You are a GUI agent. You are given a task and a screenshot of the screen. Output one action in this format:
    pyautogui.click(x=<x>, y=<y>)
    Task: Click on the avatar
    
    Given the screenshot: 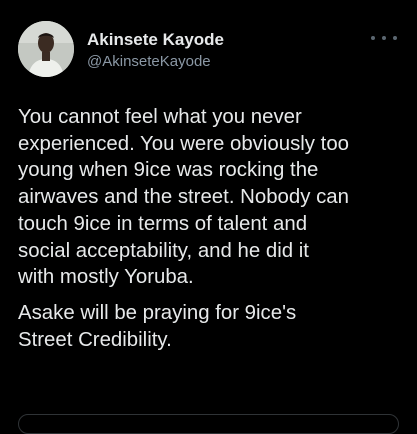 What is the action you would take?
    pyautogui.click(x=46, y=49)
    